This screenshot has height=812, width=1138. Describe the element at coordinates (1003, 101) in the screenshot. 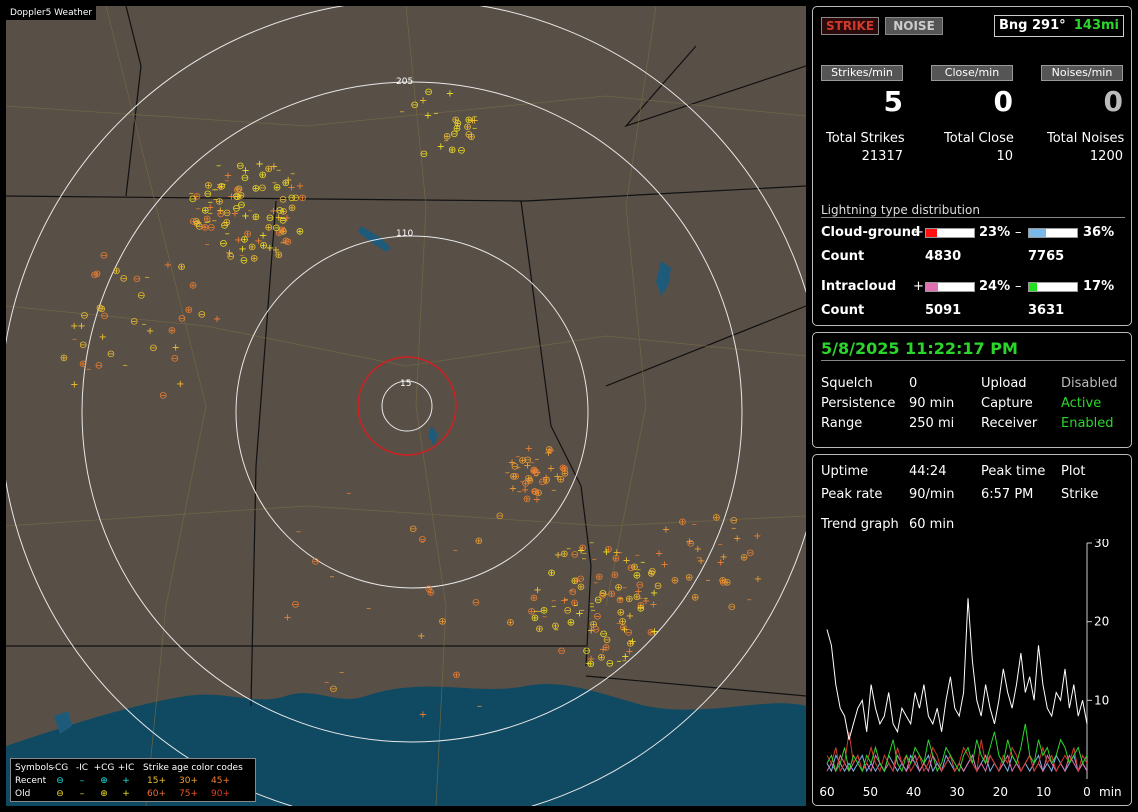

I see `close-per-min-value: 0` at that location.